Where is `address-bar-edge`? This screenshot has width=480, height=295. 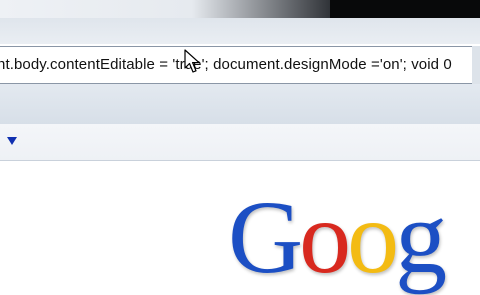 address-bar-edge is located at coordinates (476, 65).